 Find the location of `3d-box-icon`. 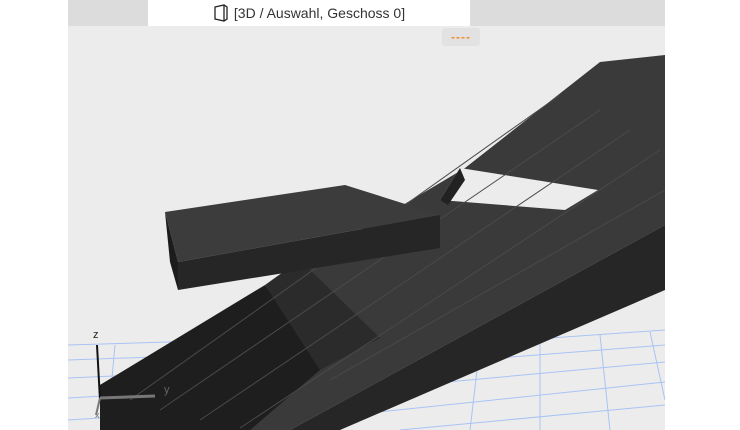

3d-box-icon is located at coordinates (221, 13).